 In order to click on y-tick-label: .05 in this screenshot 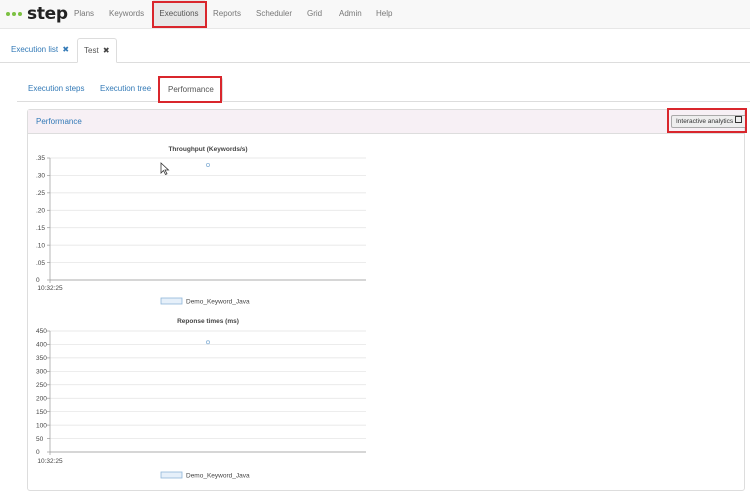, I will do `click(40, 263)`.